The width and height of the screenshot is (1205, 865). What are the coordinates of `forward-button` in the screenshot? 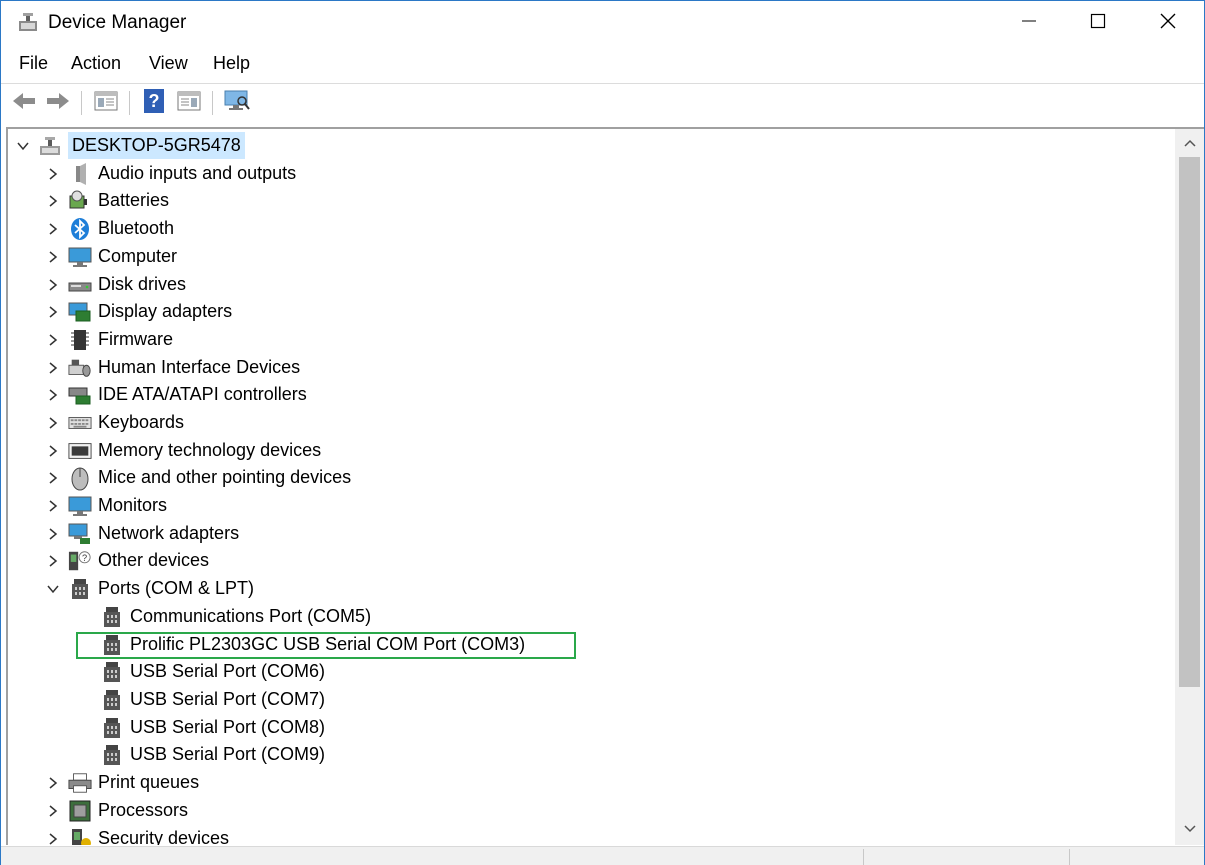 It's located at (58, 103).